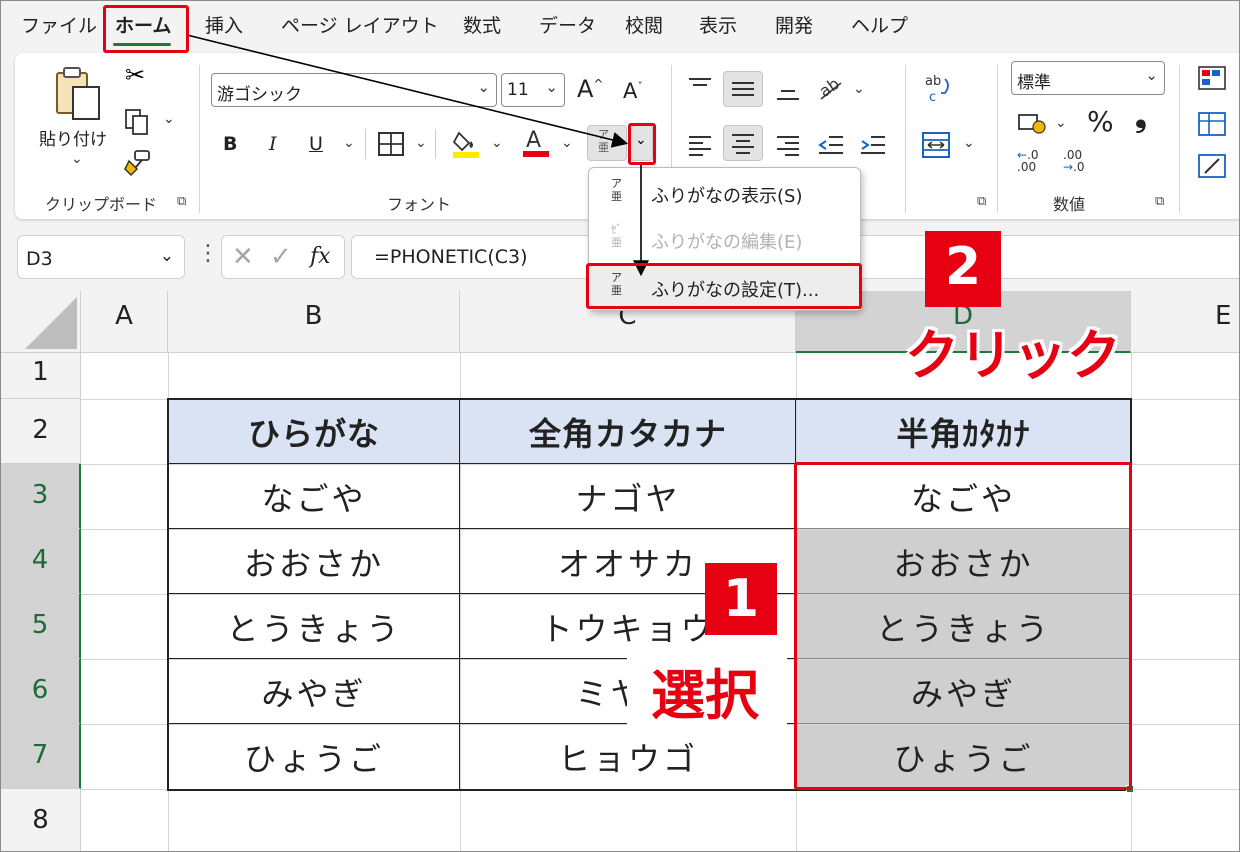  What do you see at coordinates (705, 695) in the screenshot?
I see `step-1-label: 選択` at bounding box center [705, 695].